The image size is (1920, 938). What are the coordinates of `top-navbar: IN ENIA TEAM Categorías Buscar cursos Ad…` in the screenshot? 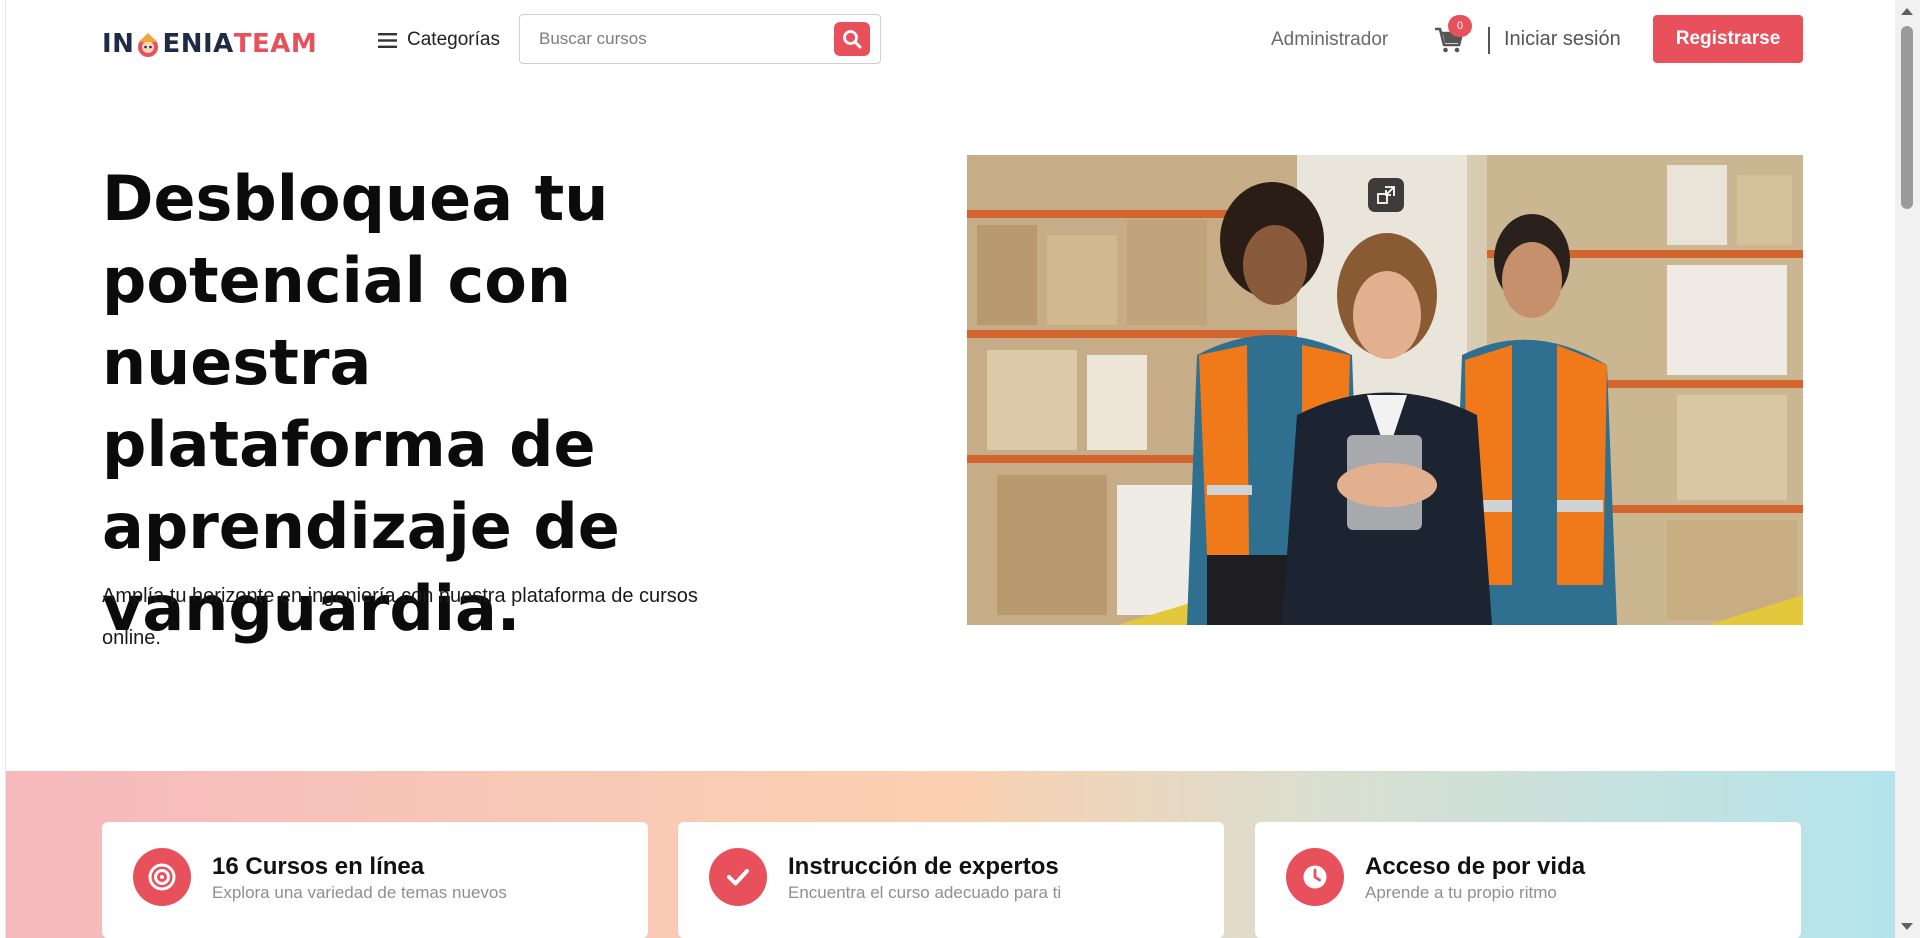 It's located at (950, 39).